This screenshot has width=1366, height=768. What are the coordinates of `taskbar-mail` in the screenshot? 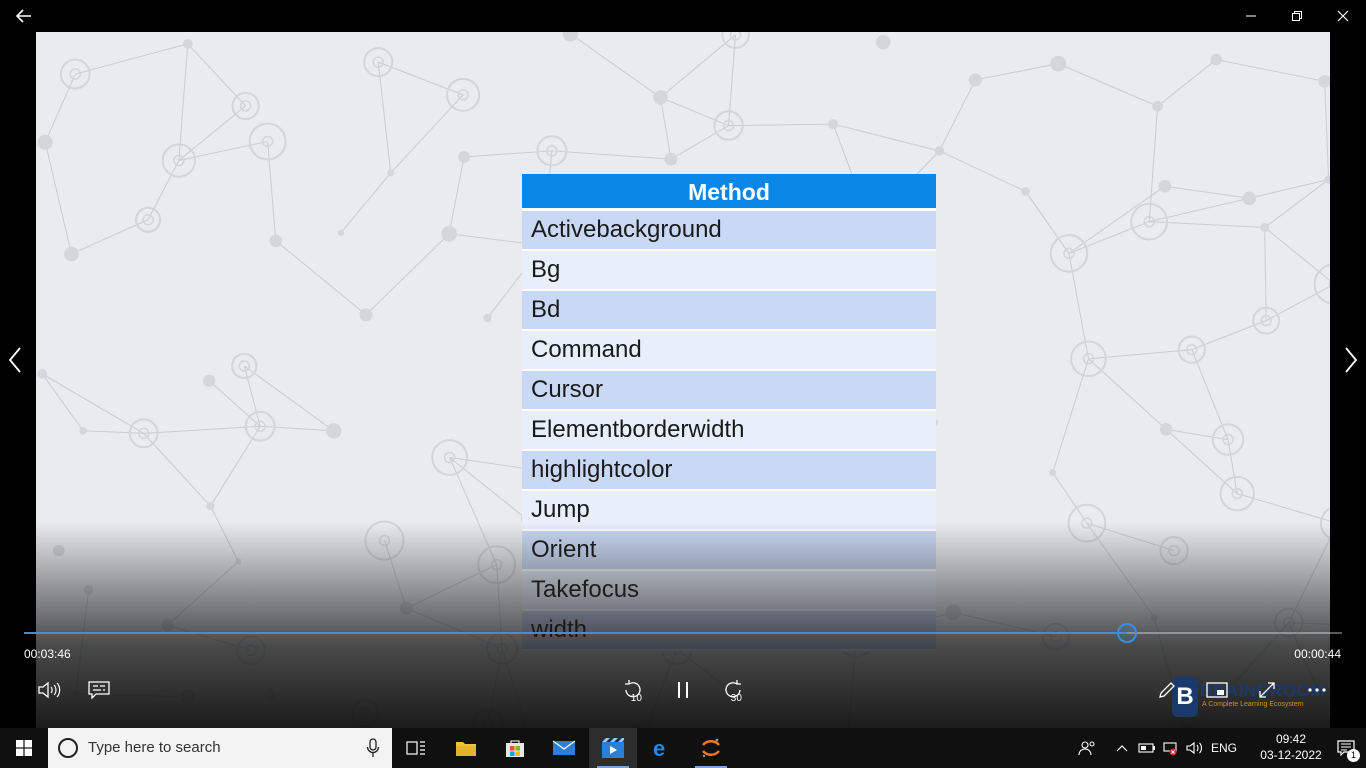 It's located at (564, 748).